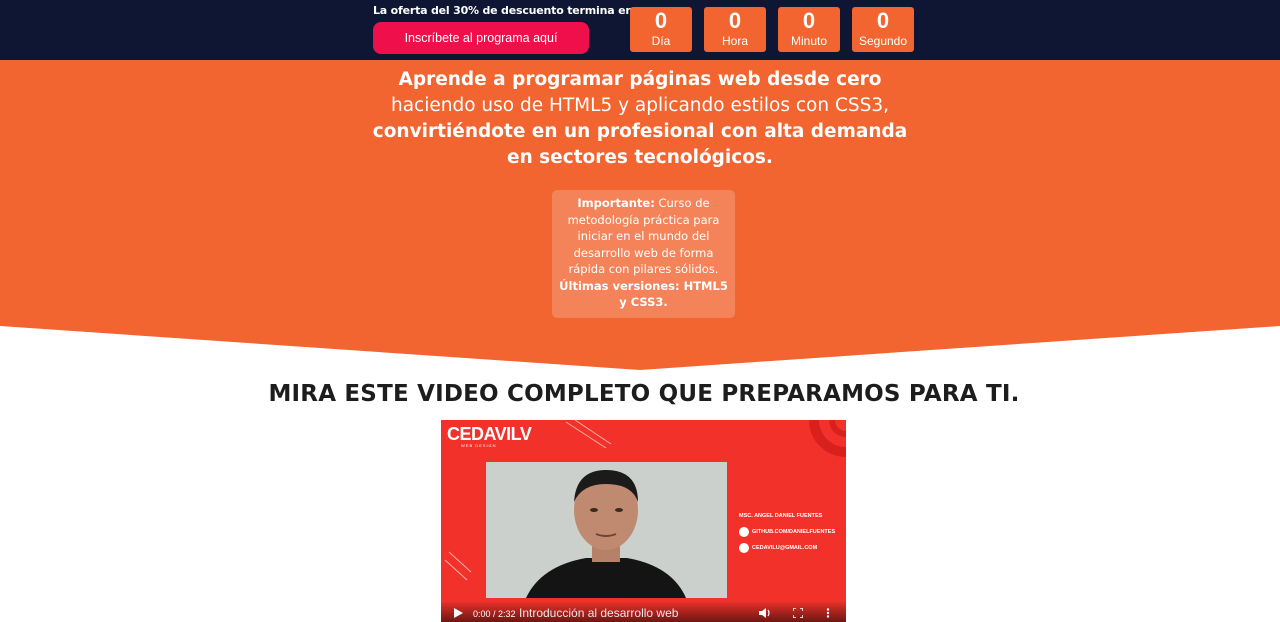 This screenshot has height=622, width=1280. I want to click on video-time: 0:00 / 2:32, so click(494, 614).